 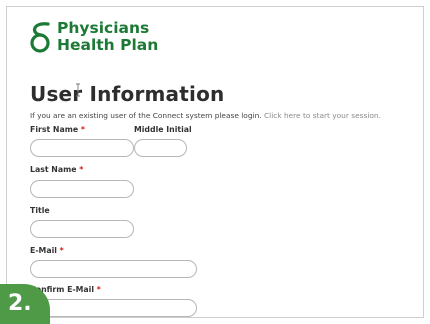 I want to click on middle-initial-label: Middle Initial, so click(x=163, y=129).